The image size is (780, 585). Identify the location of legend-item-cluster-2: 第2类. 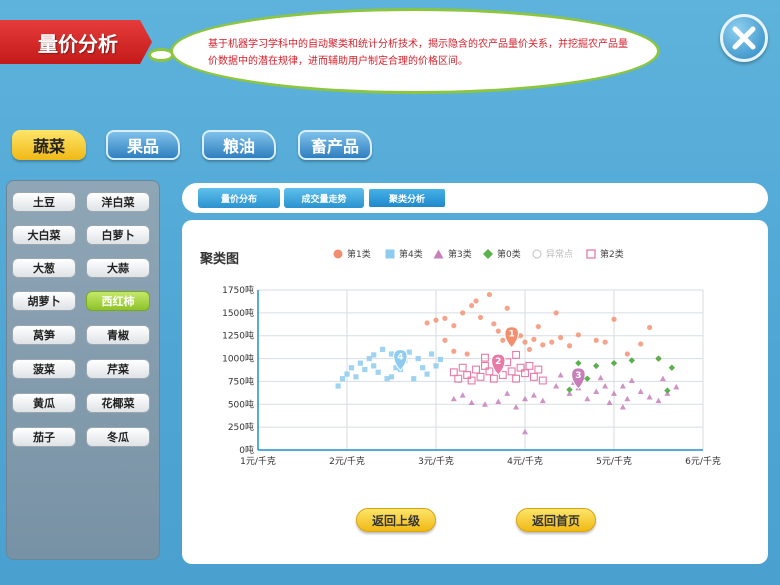
(605, 253).